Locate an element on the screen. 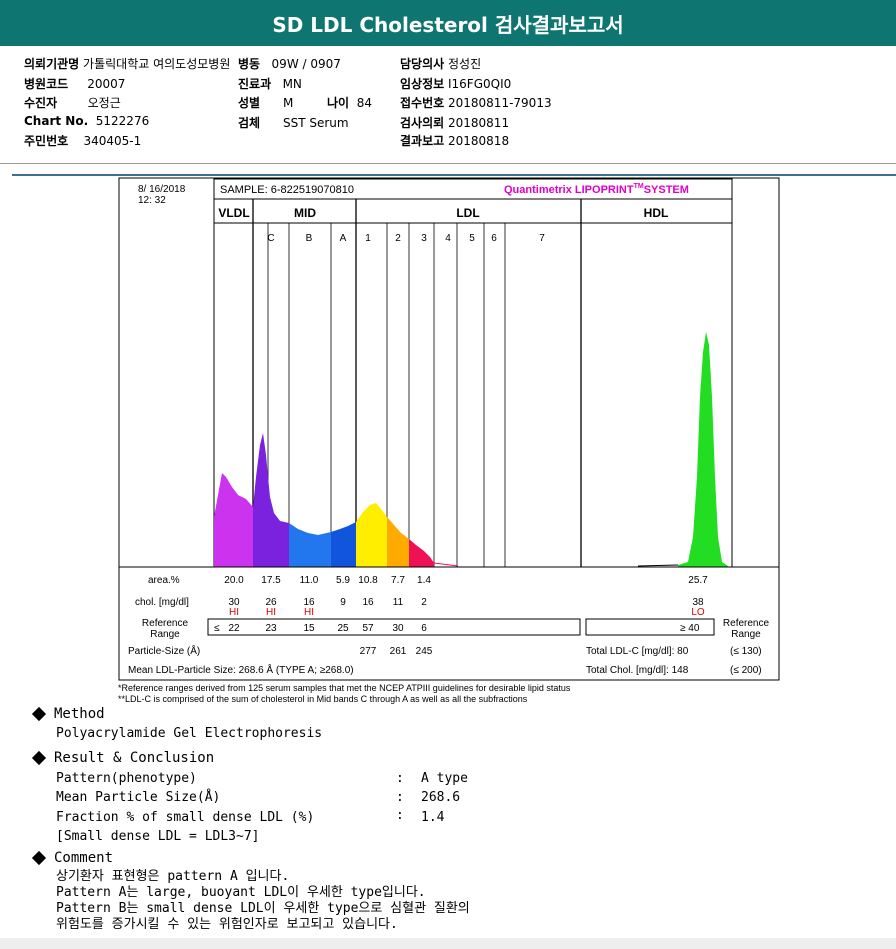  particle-value: 245 is located at coordinates (424, 651).